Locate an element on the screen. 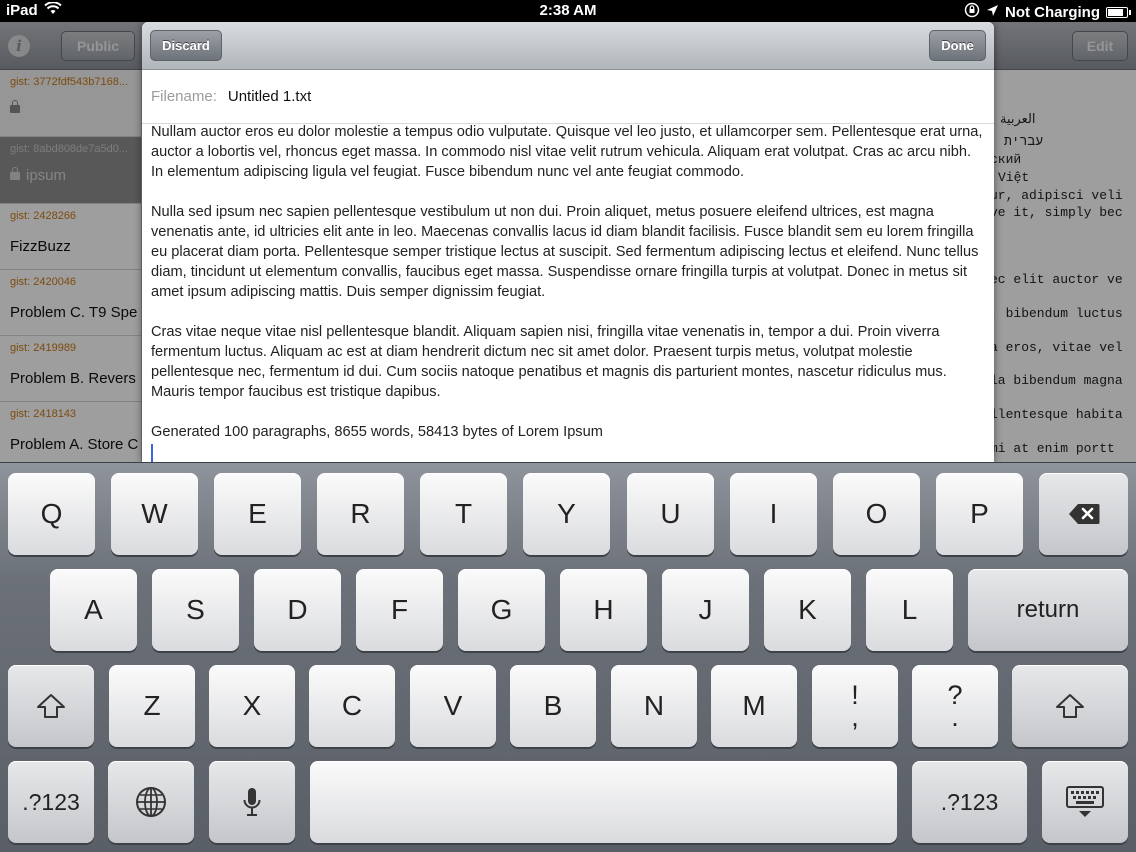  left-shift-key is located at coordinates (51, 706).